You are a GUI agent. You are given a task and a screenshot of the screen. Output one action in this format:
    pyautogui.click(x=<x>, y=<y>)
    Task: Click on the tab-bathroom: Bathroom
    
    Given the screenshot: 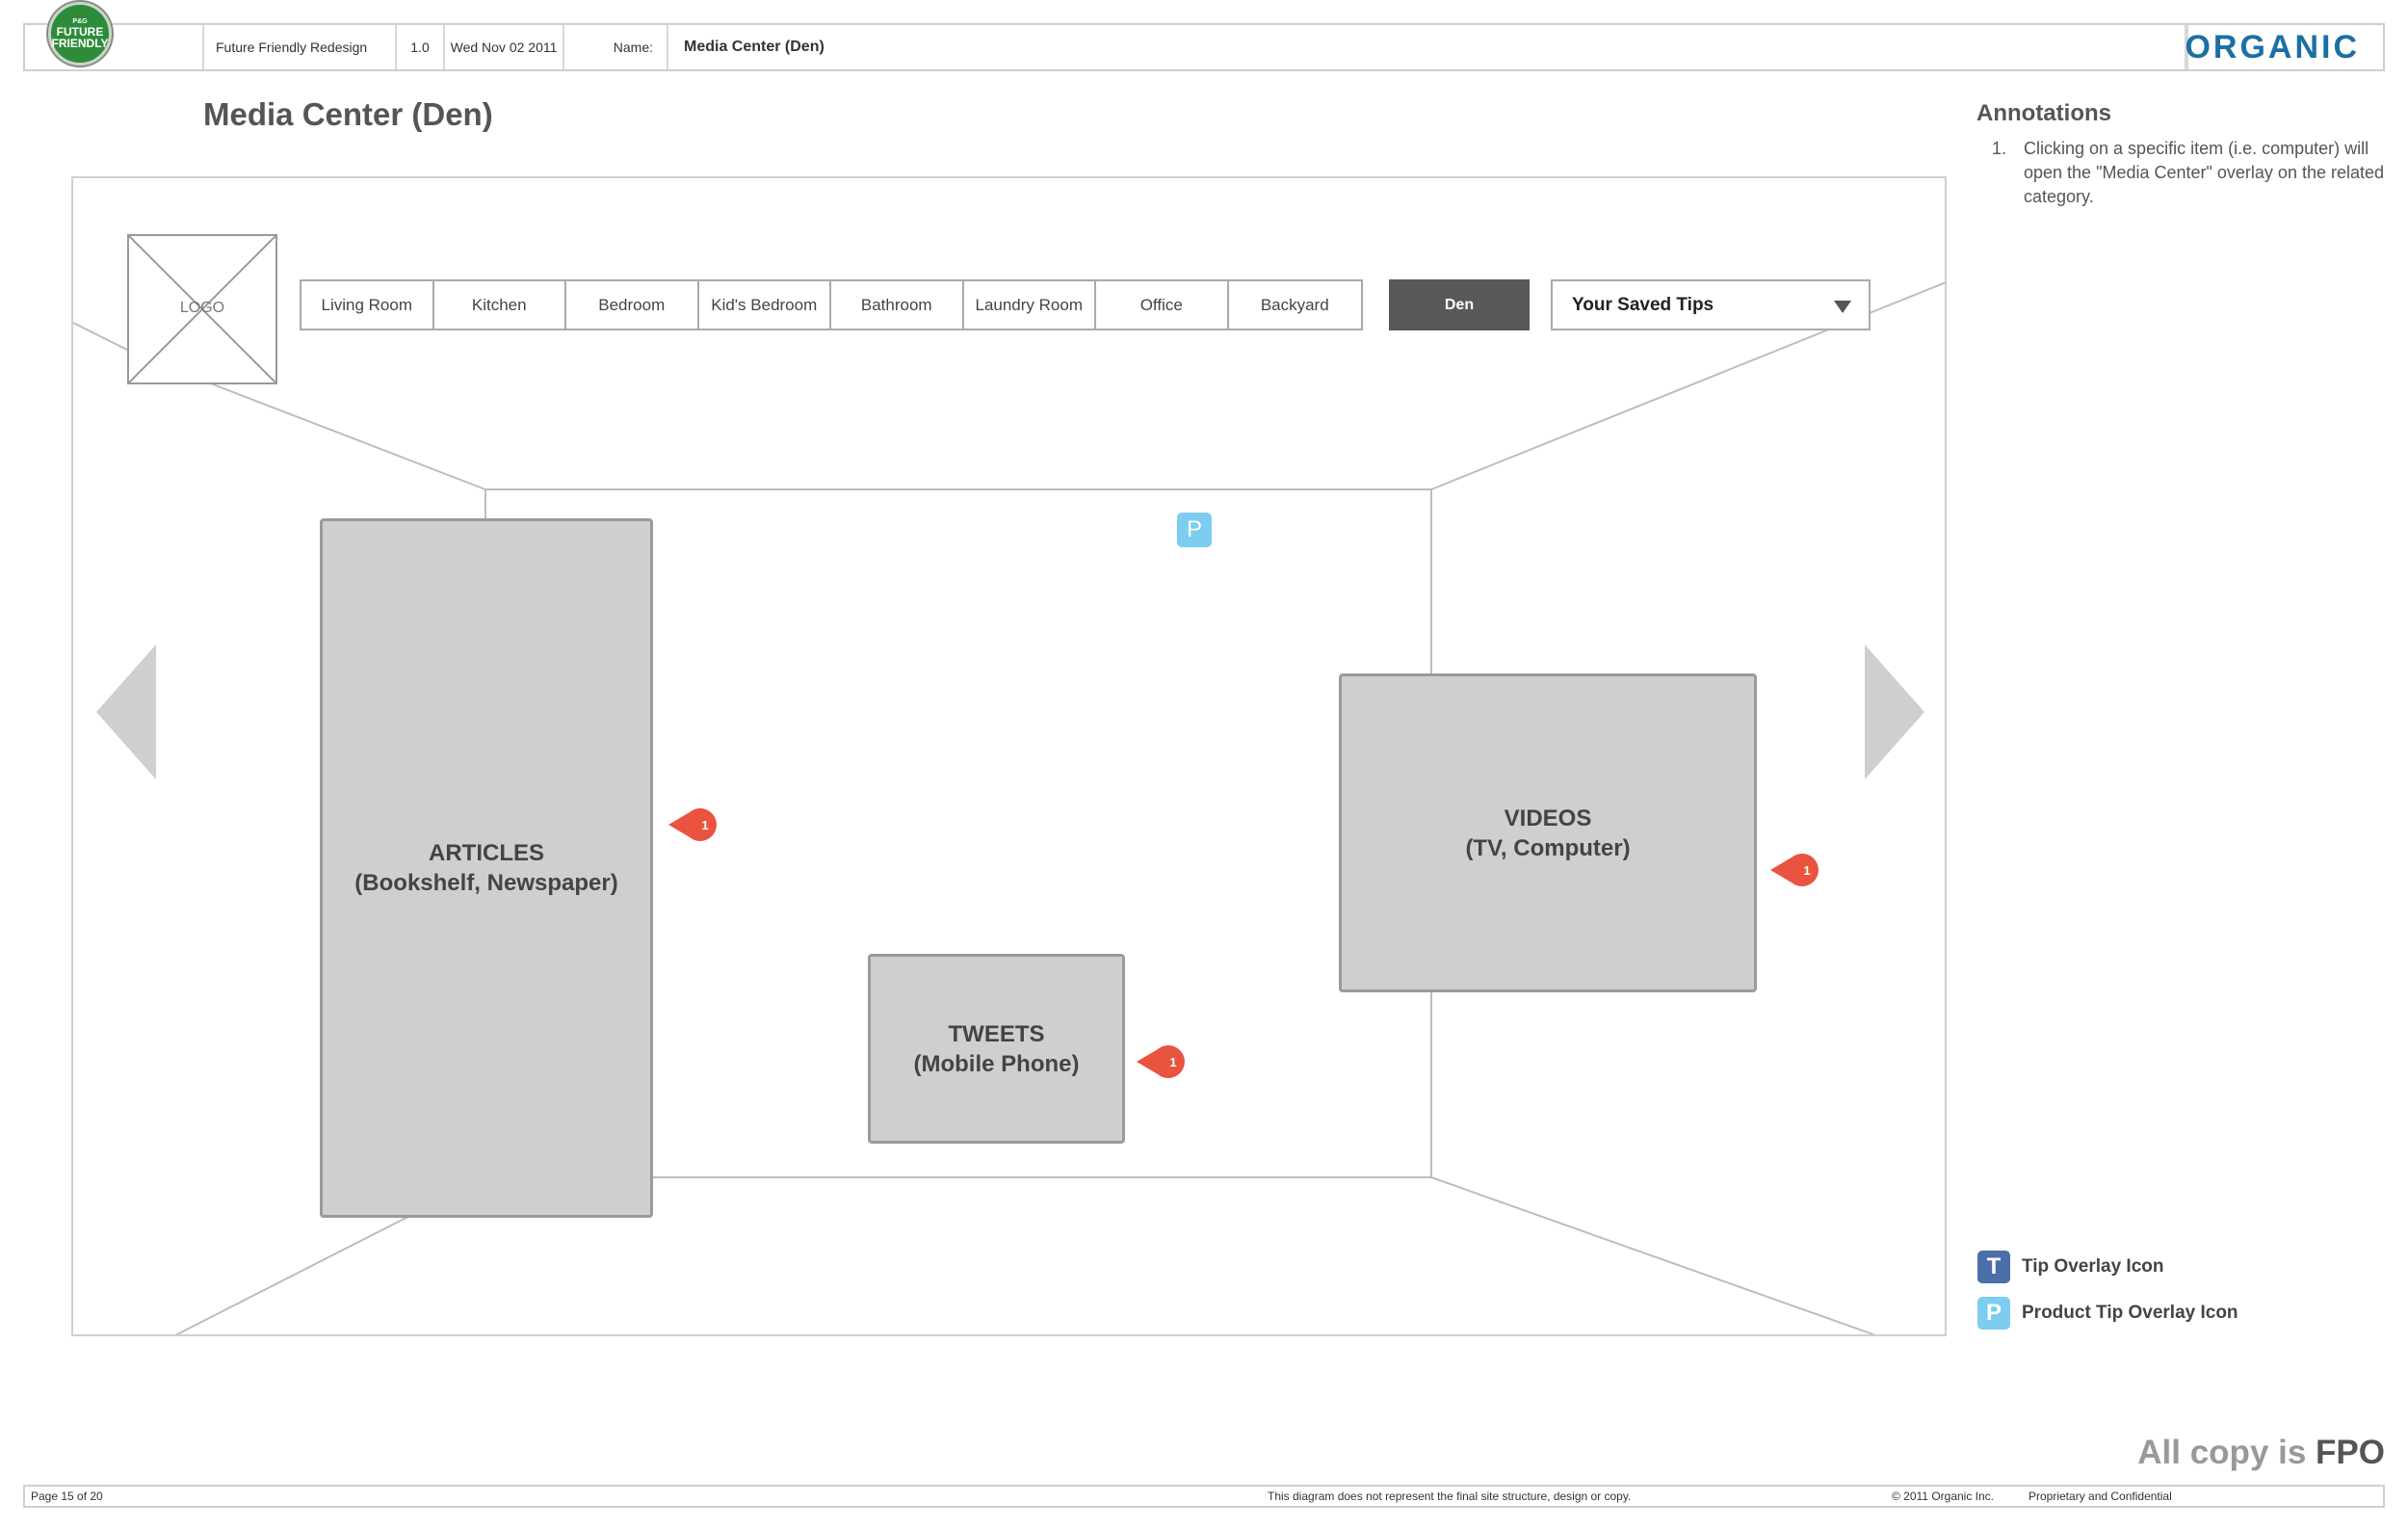 What is the action you would take?
    pyautogui.click(x=897, y=305)
    